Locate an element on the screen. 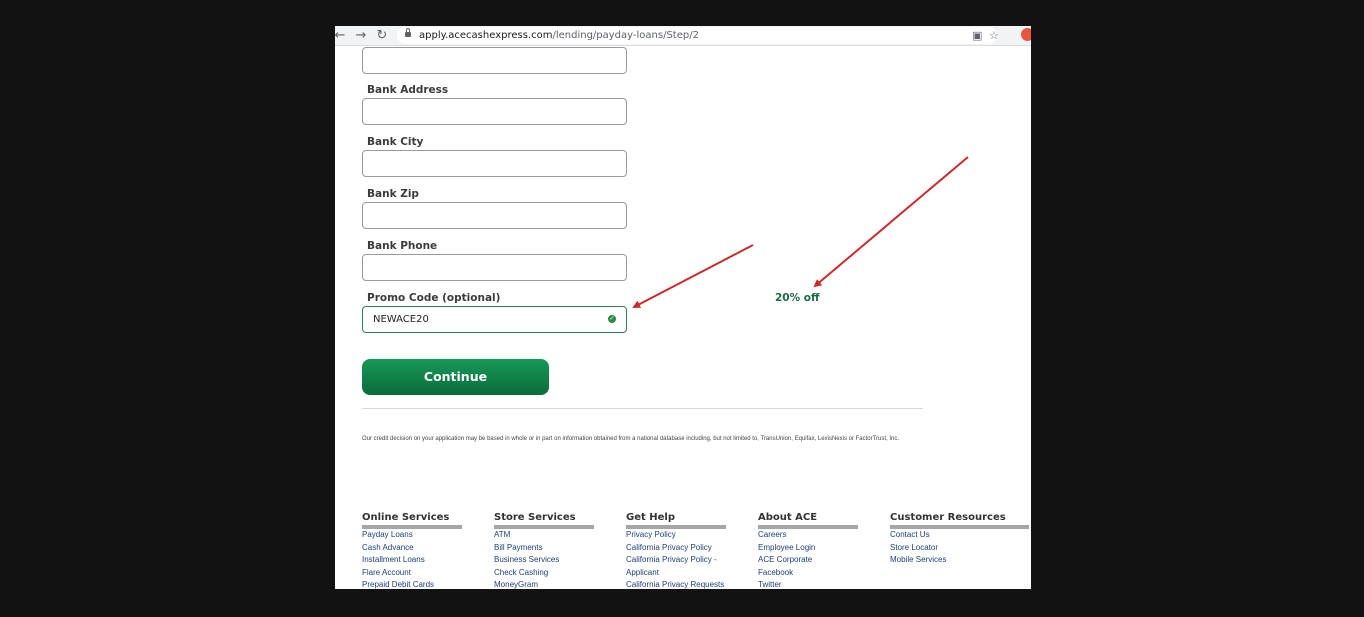 This screenshot has width=1364, height=617. footer-link: Applicant is located at coordinates (676, 573).